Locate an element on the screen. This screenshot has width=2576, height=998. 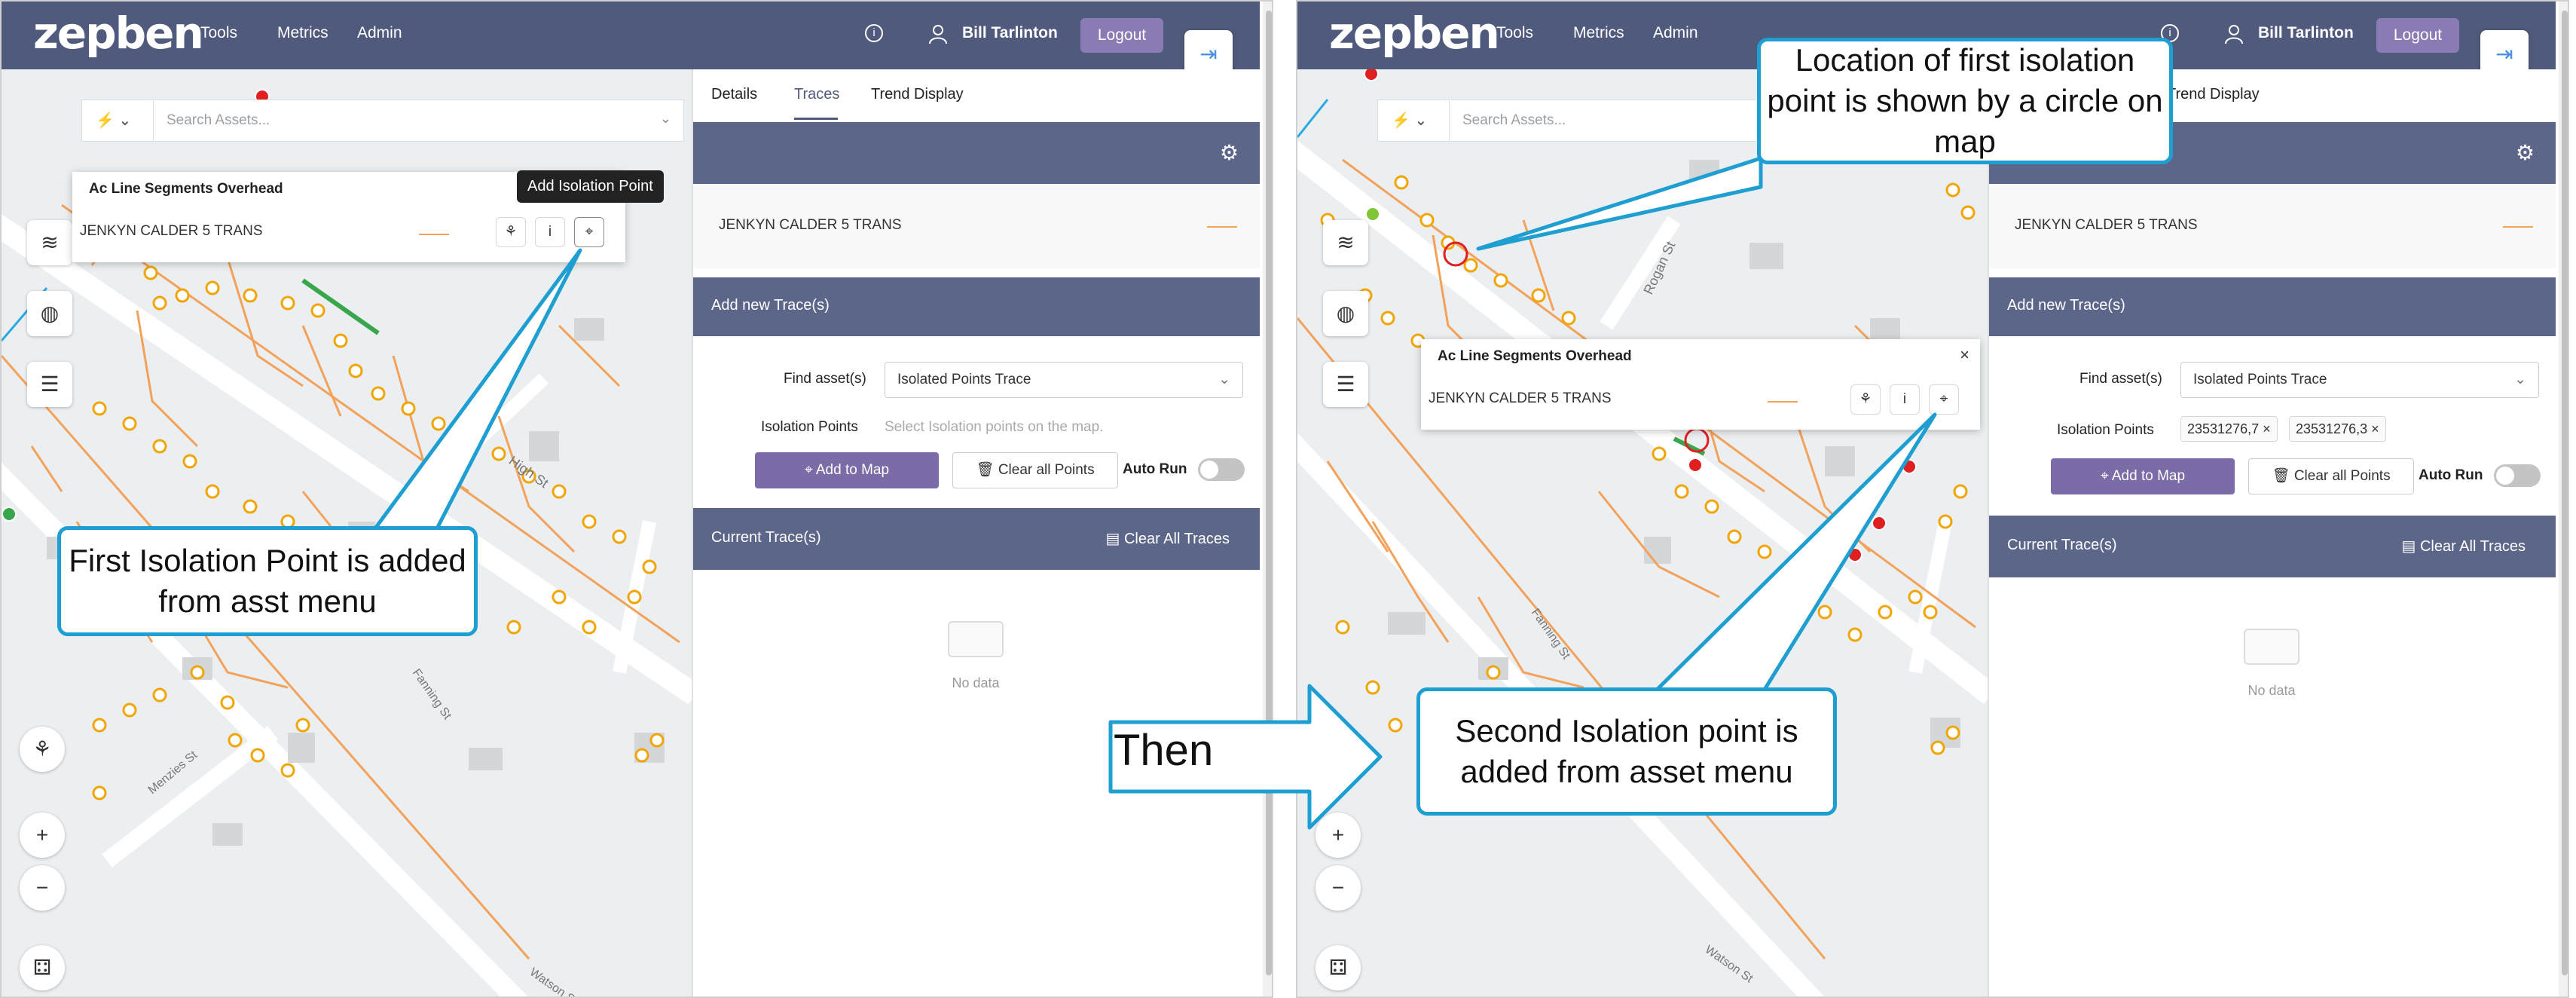
map-label-fanning-st: Fanning St is located at coordinates (432, 695).